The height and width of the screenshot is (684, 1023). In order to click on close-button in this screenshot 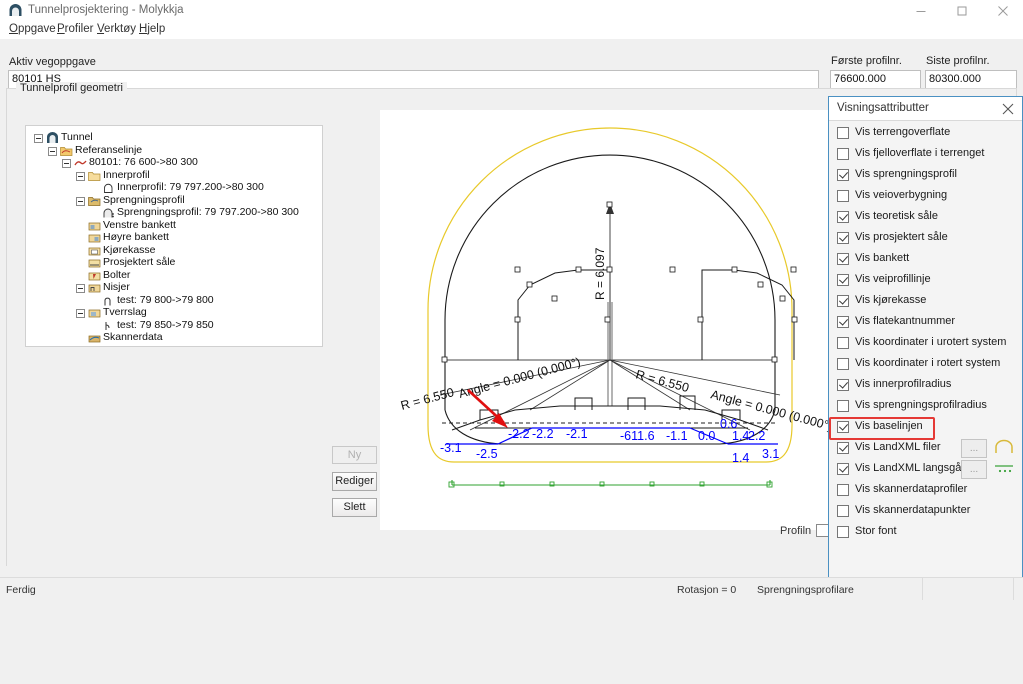, I will do `click(1002, 11)`.